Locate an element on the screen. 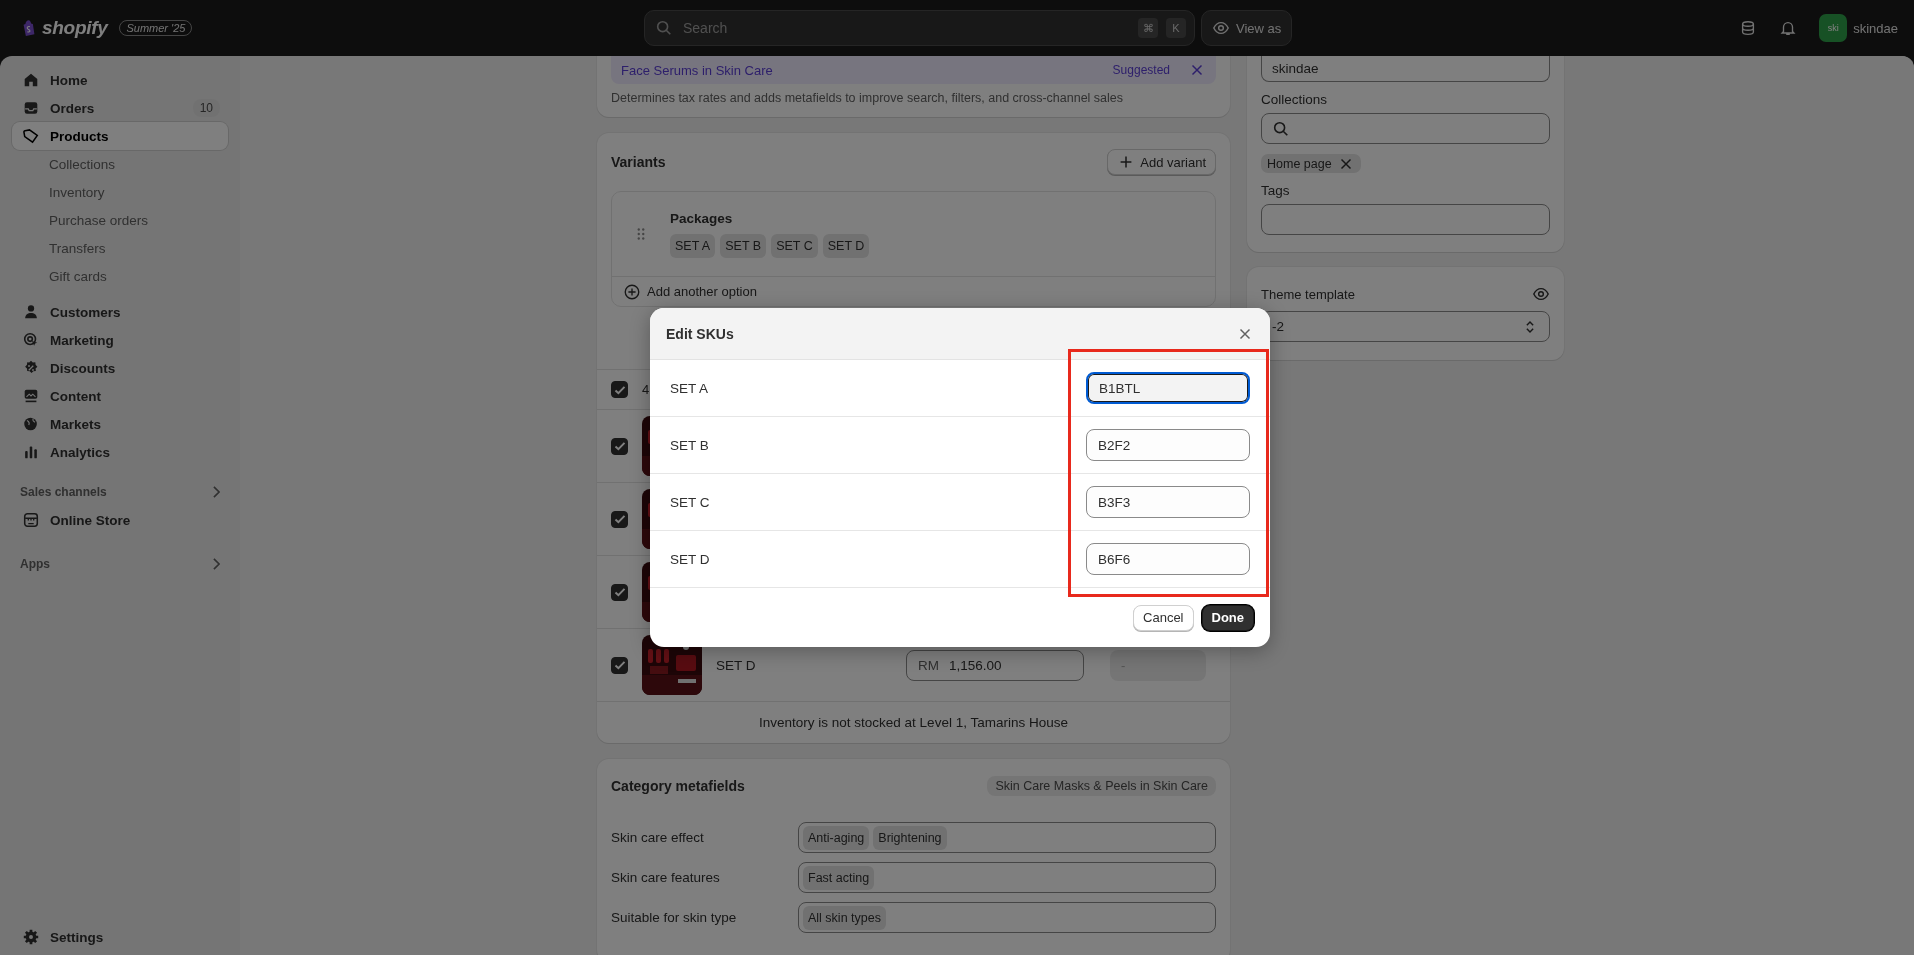 This screenshot has height=955, width=1914. logo-wordmark: shopify is located at coordinates (75, 28).